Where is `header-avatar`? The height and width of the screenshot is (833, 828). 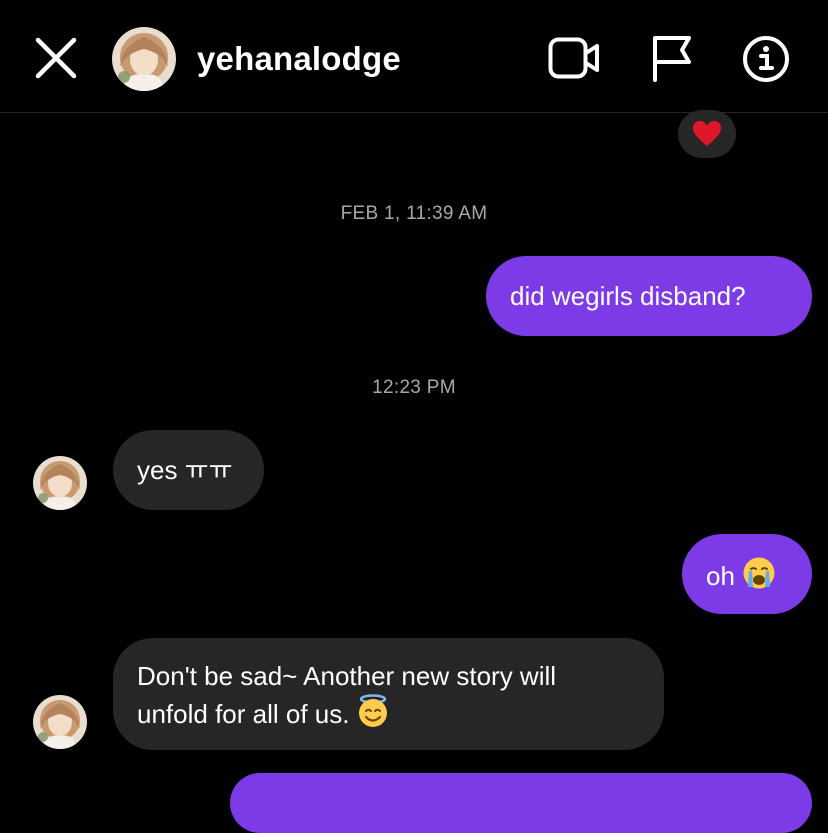 header-avatar is located at coordinates (144, 59).